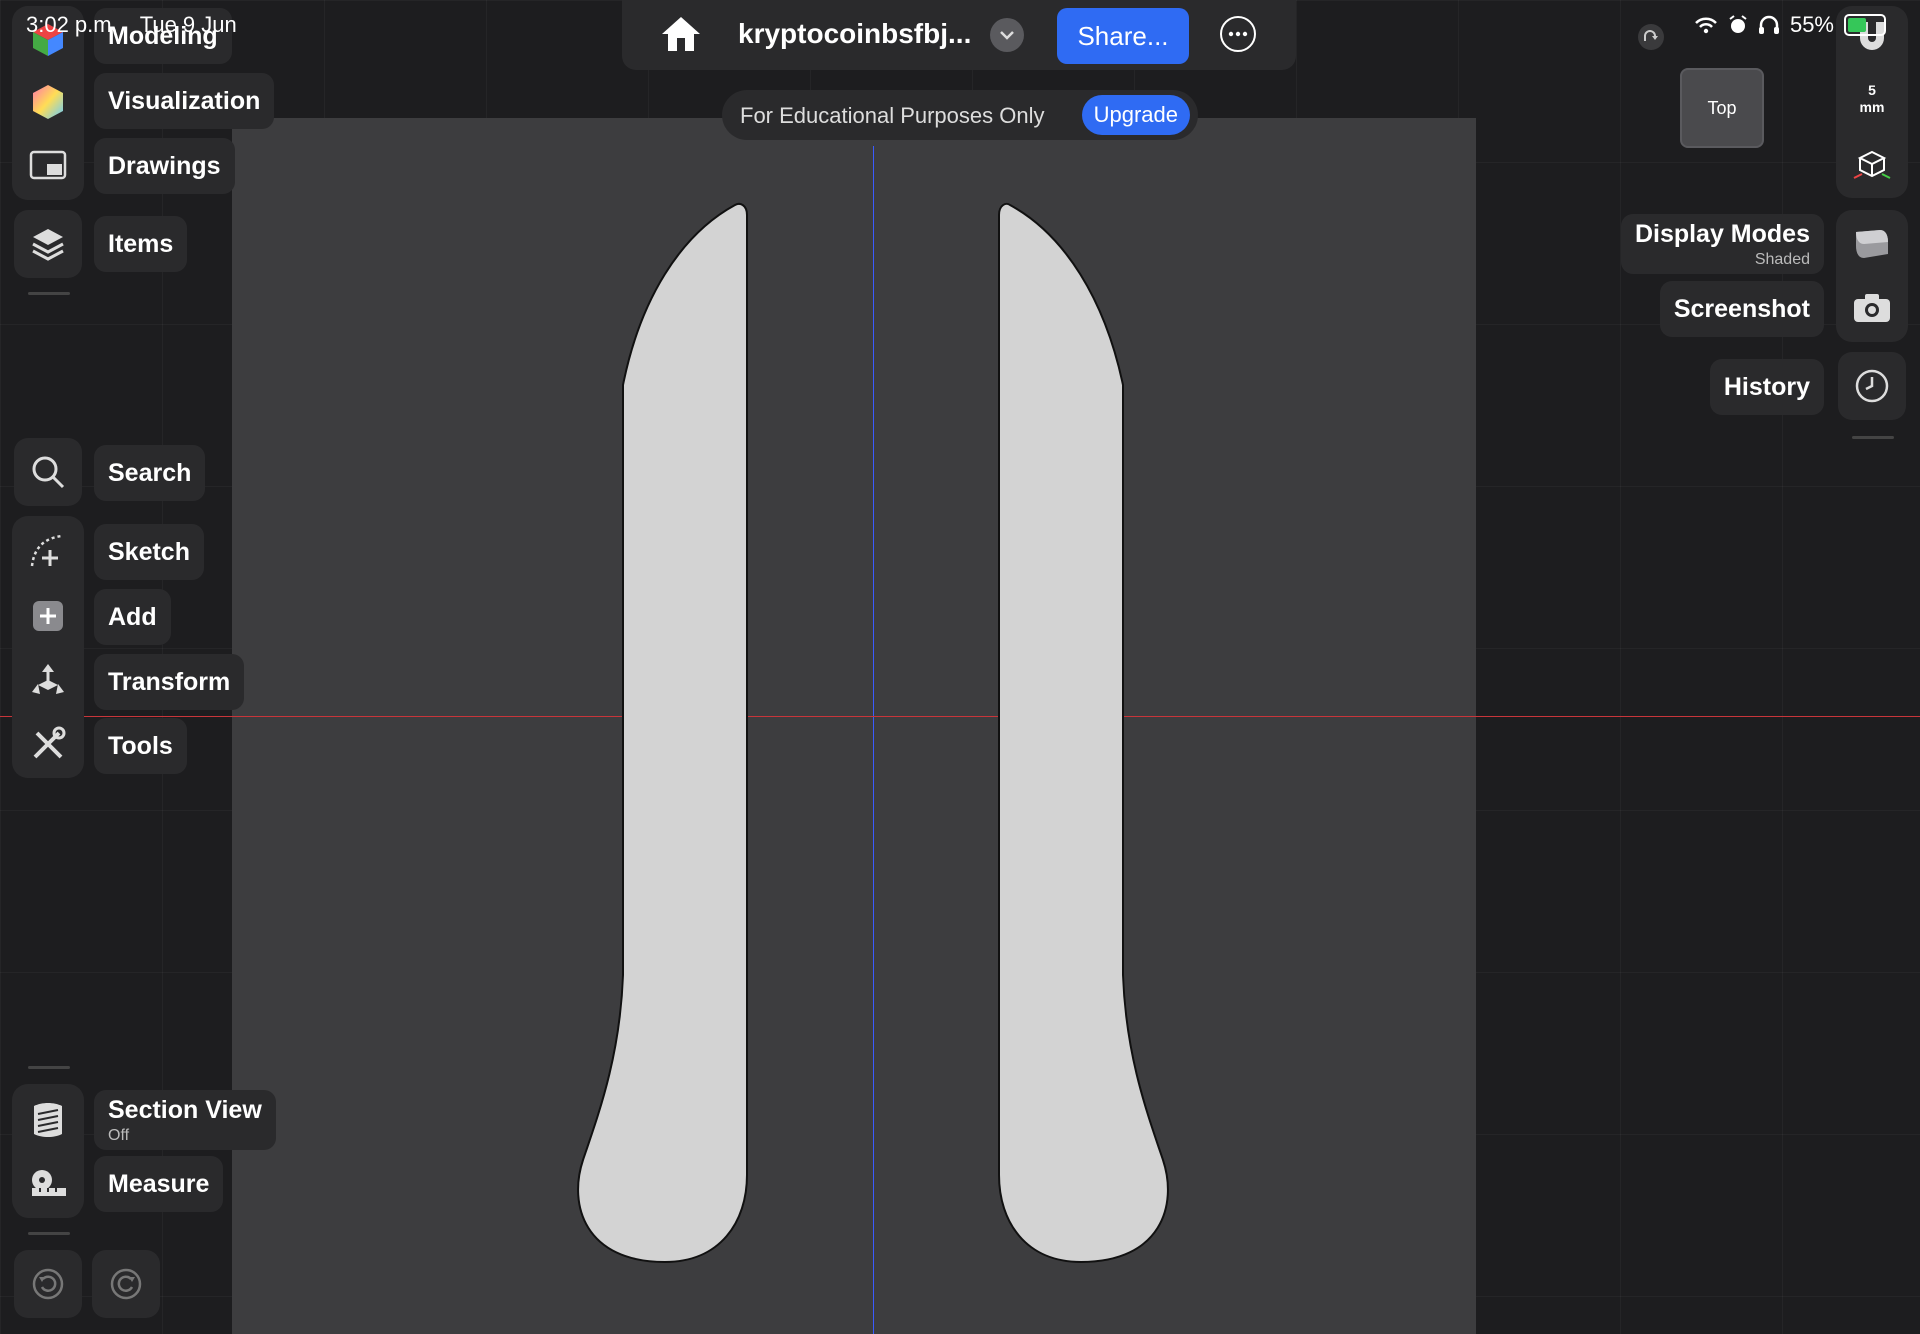 This screenshot has width=1920, height=1334. I want to click on items-label: Items, so click(141, 244).